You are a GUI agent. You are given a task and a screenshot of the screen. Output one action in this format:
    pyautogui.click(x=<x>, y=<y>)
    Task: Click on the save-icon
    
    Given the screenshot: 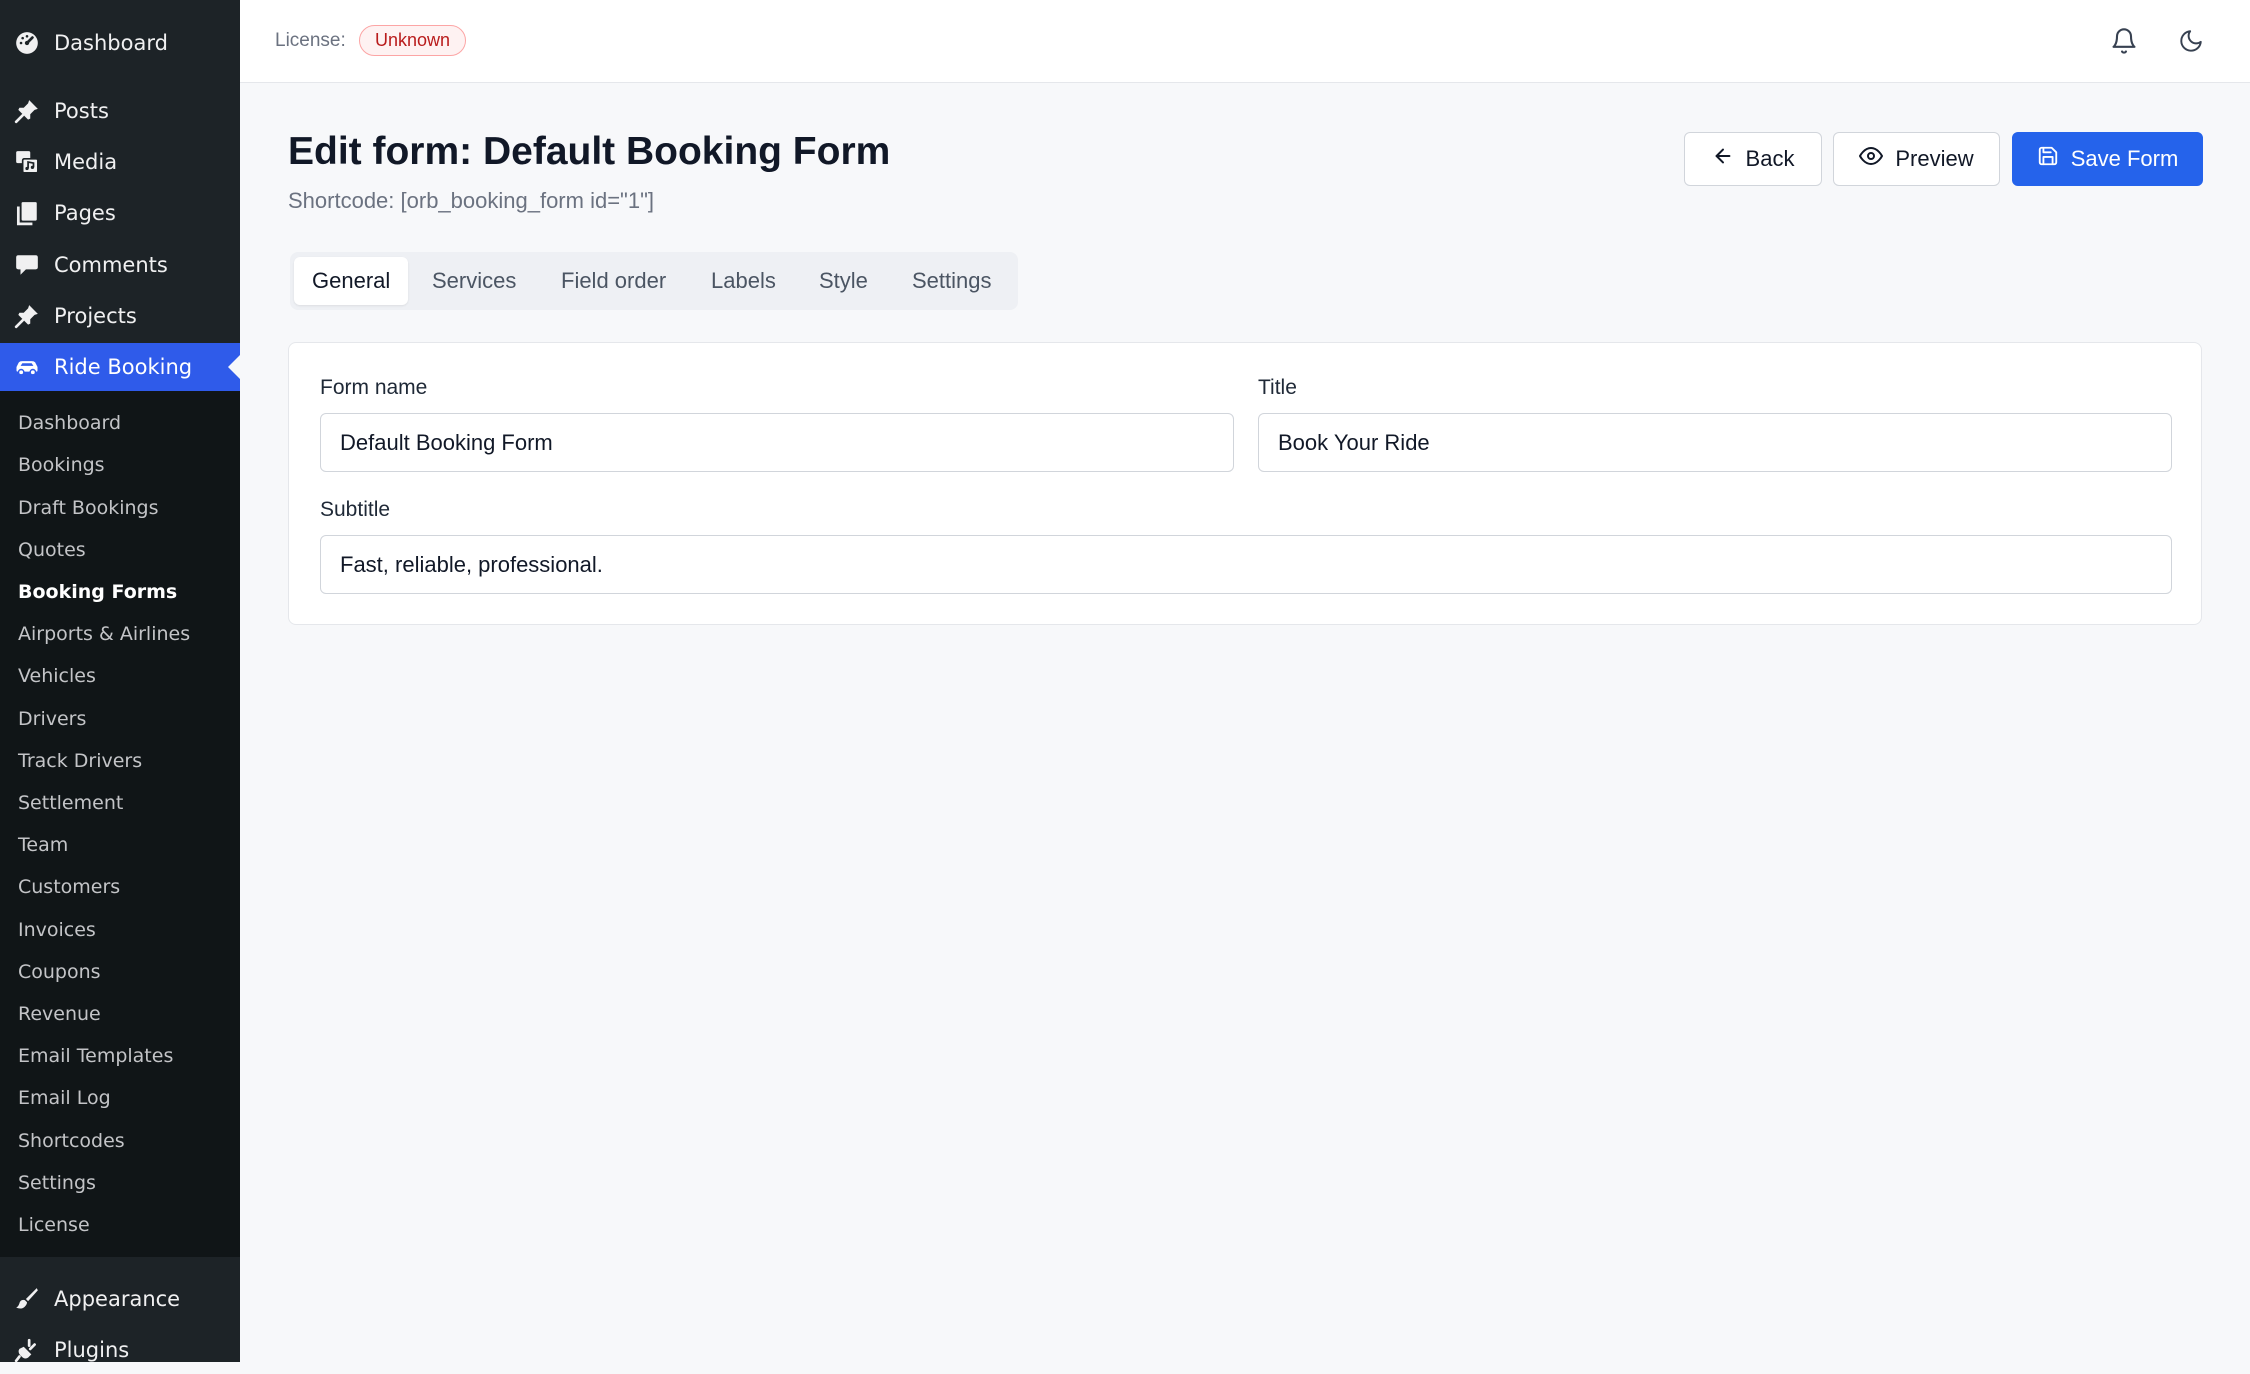 What is the action you would take?
    pyautogui.click(x=2048, y=159)
    